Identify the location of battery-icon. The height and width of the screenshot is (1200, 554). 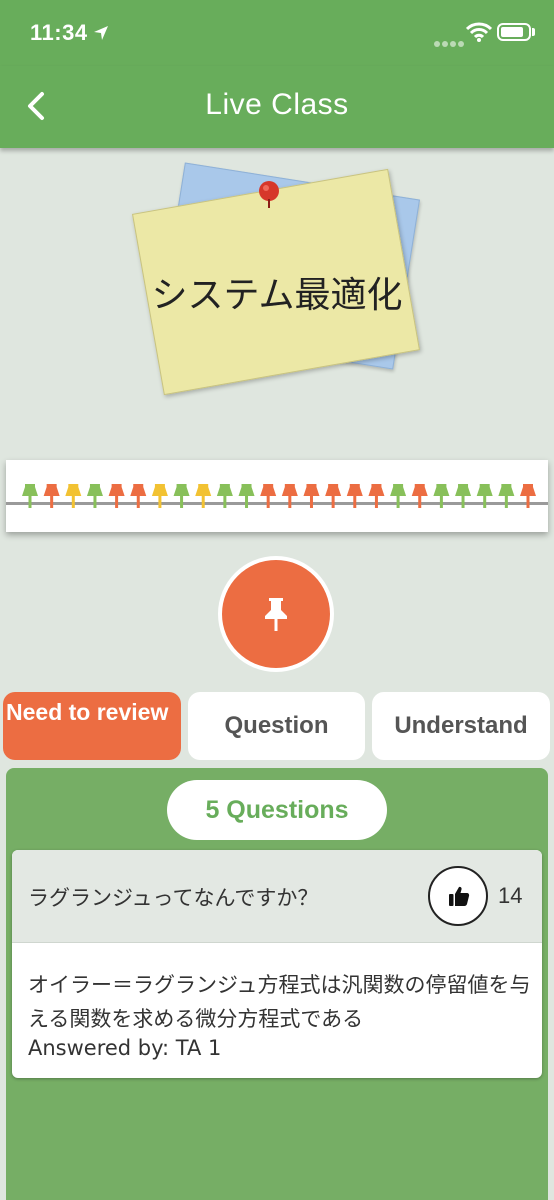
(514, 32).